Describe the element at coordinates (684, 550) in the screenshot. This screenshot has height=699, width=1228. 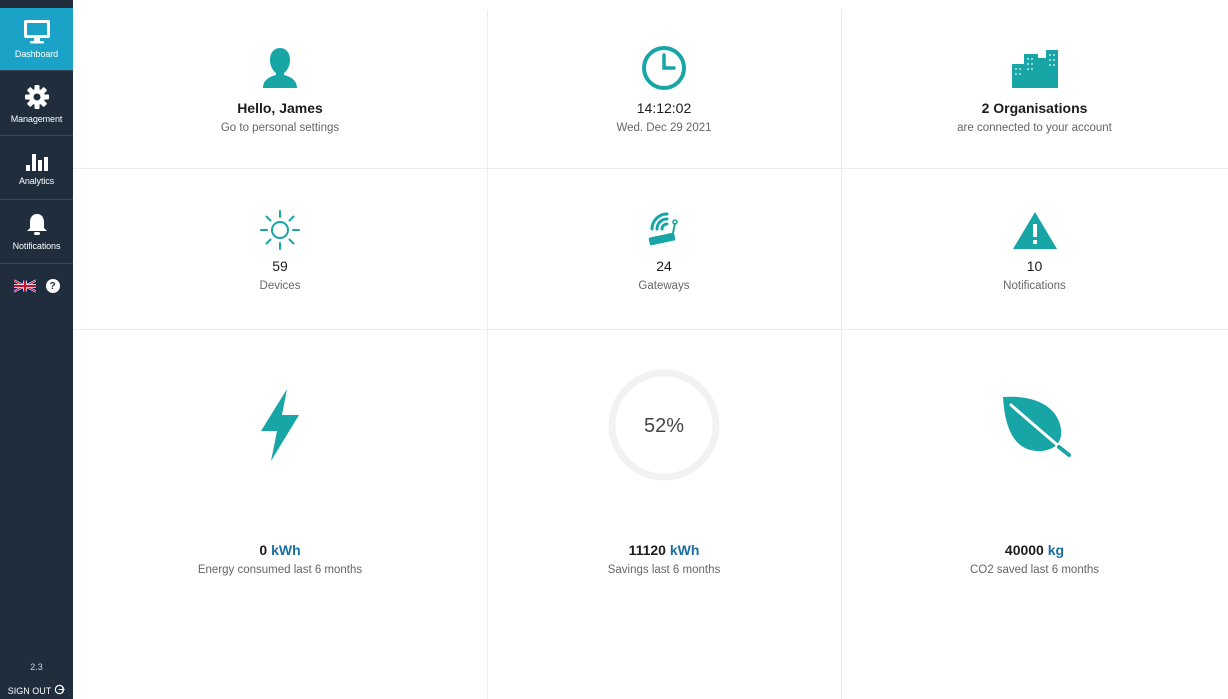
I see `savings-unit: kWh` at that location.